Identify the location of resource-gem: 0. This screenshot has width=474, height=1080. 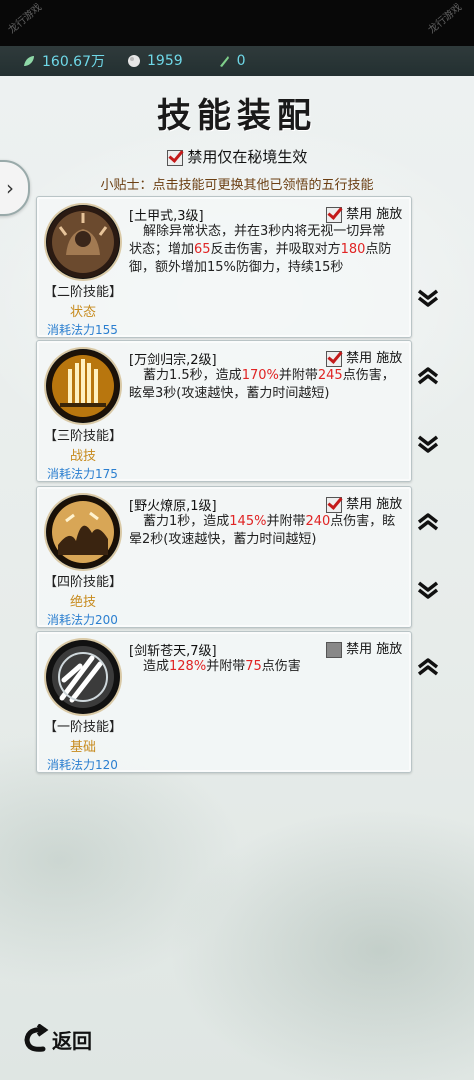
(231, 61).